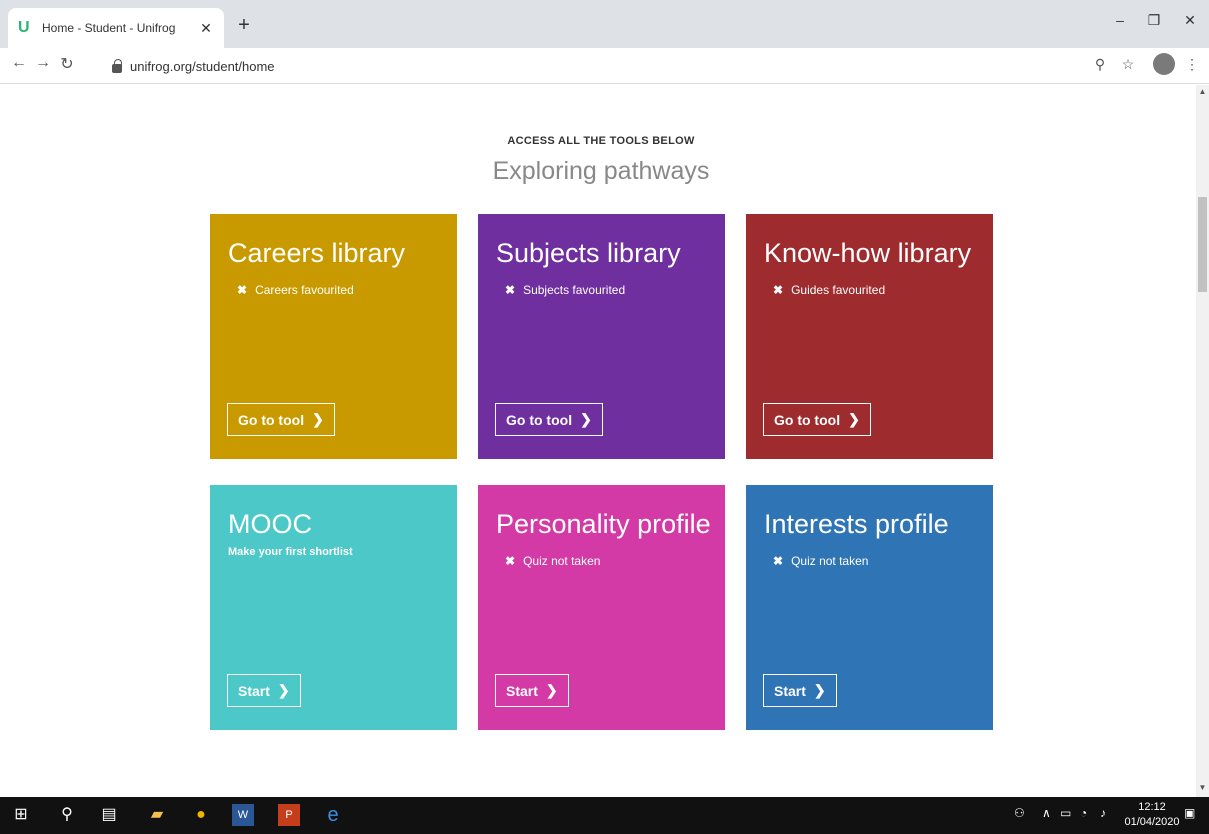 The height and width of the screenshot is (834, 1209). Describe the element at coordinates (1152, 807) in the screenshot. I see `clock-time: 12:12` at that location.